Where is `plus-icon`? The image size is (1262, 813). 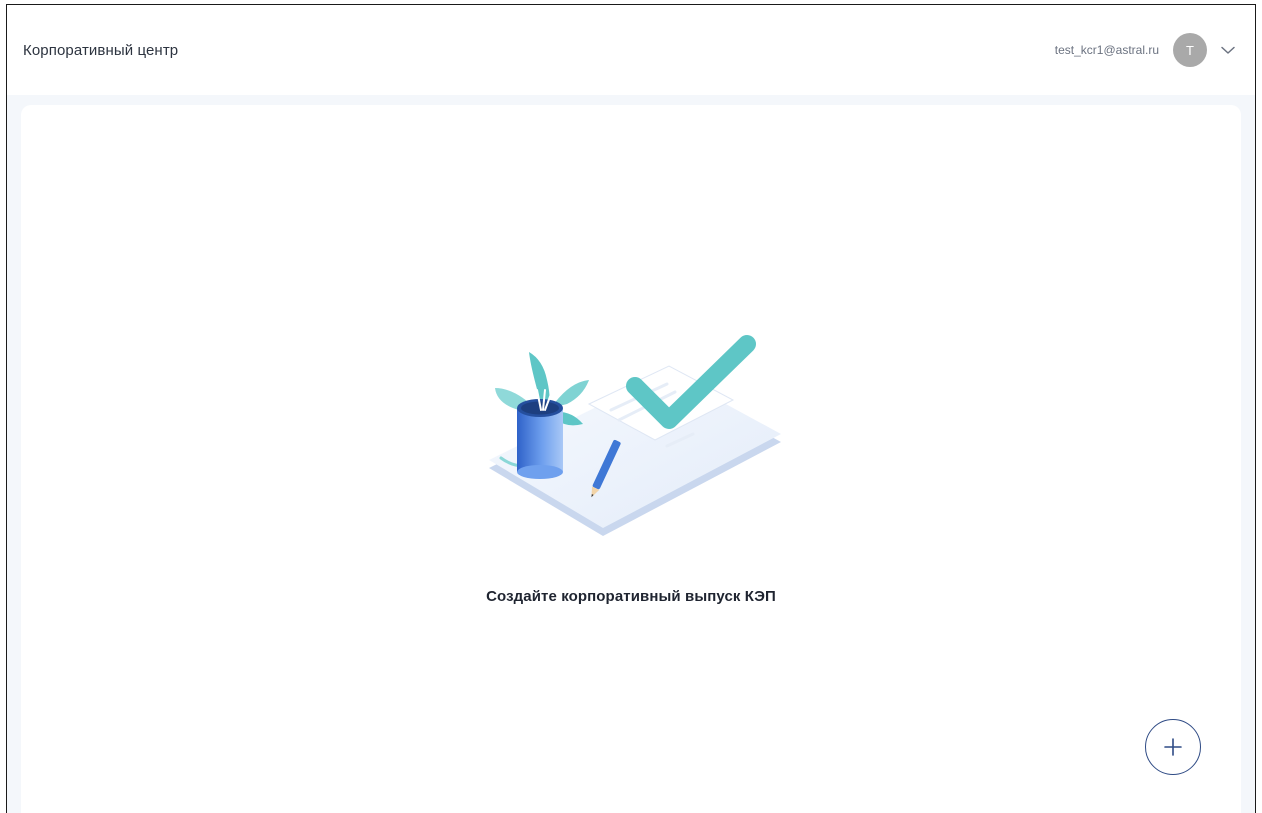
plus-icon is located at coordinates (1173, 747).